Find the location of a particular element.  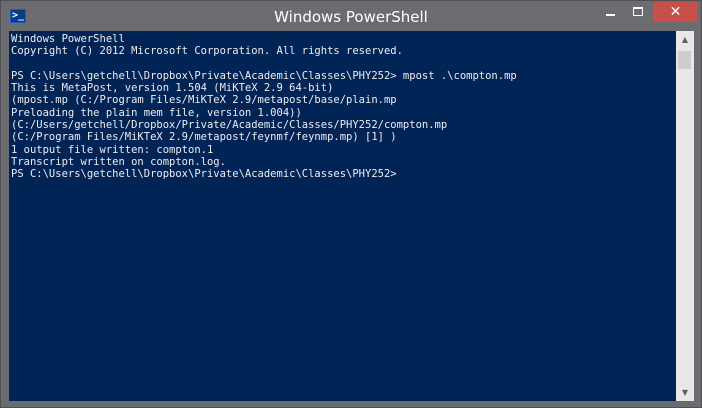

scroll-up-button: ▲ is located at coordinates (685, 39).